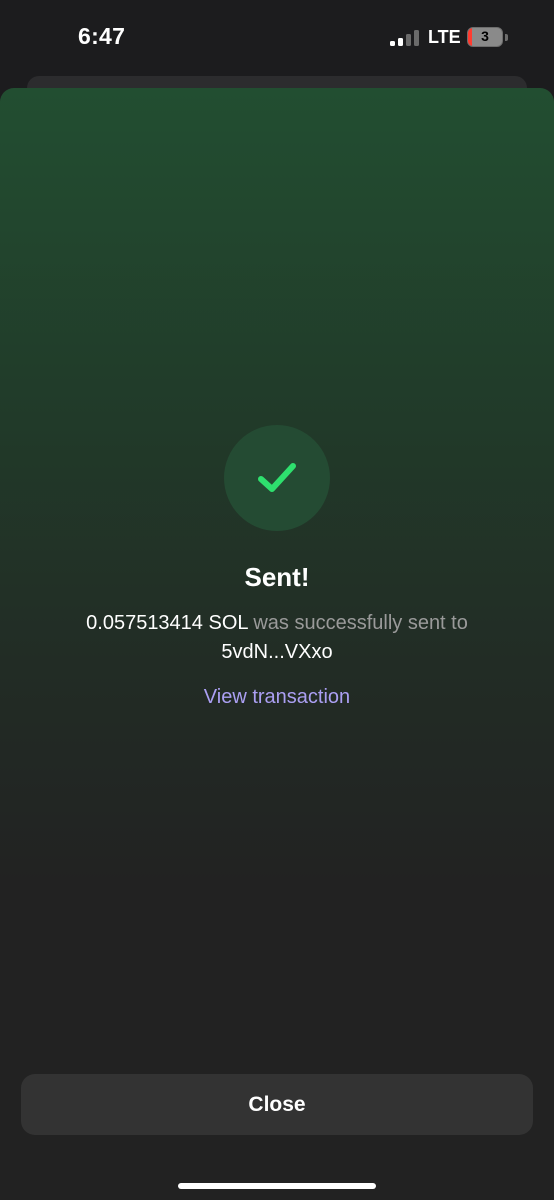 Image resolution: width=554 pixels, height=1200 pixels. Describe the element at coordinates (357, 623) in the screenshot. I see `message-text: was successfully sent to` at that location.